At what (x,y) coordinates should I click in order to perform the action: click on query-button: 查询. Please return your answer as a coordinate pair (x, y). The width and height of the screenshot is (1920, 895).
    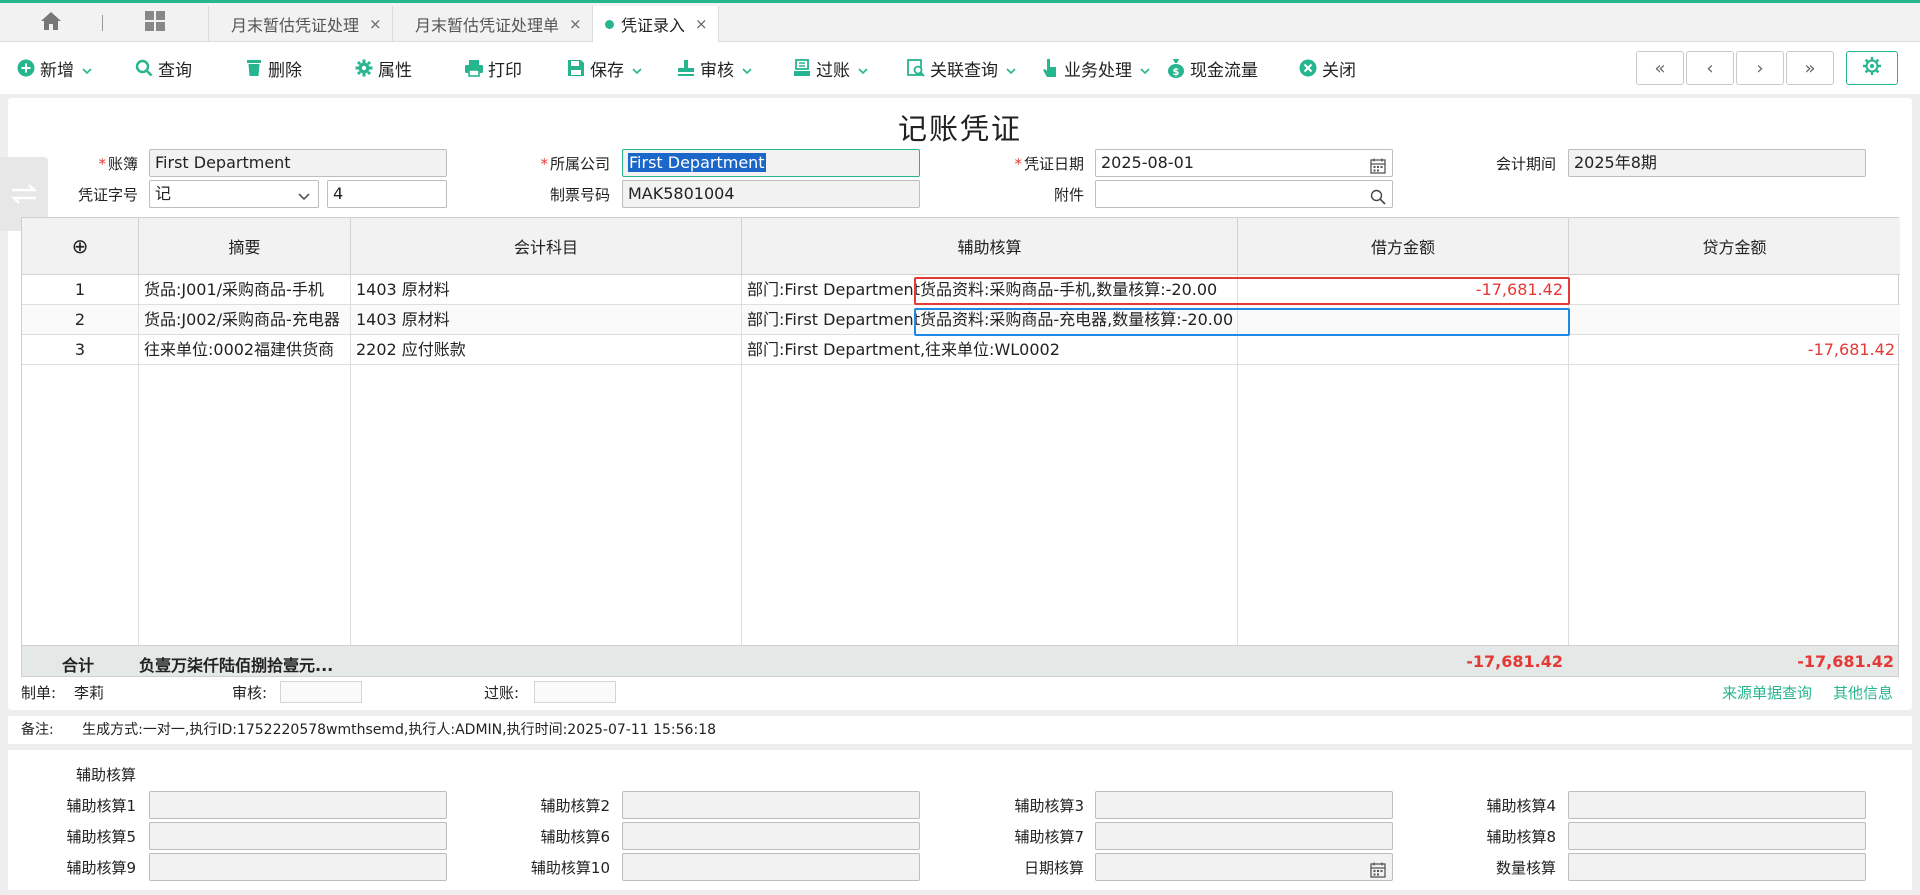
    Looking at the image, I should click on (163, 68).